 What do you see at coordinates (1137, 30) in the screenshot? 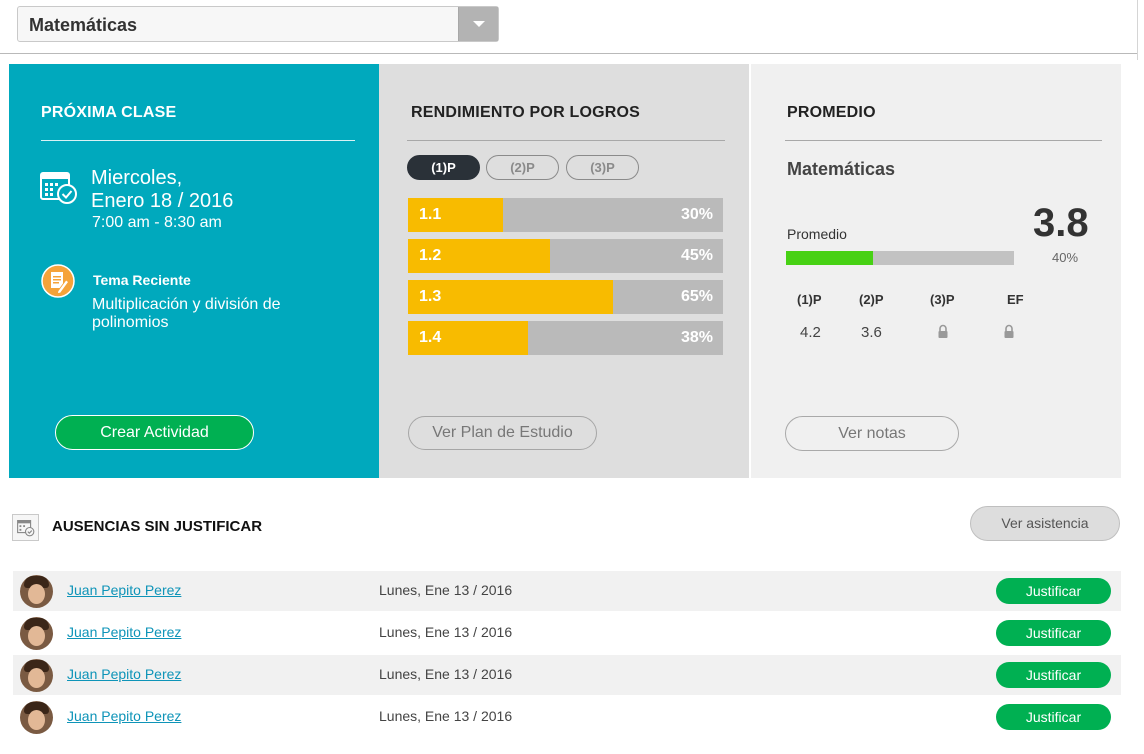
I see `header-right-divider` at bounding box center [1137, 30].